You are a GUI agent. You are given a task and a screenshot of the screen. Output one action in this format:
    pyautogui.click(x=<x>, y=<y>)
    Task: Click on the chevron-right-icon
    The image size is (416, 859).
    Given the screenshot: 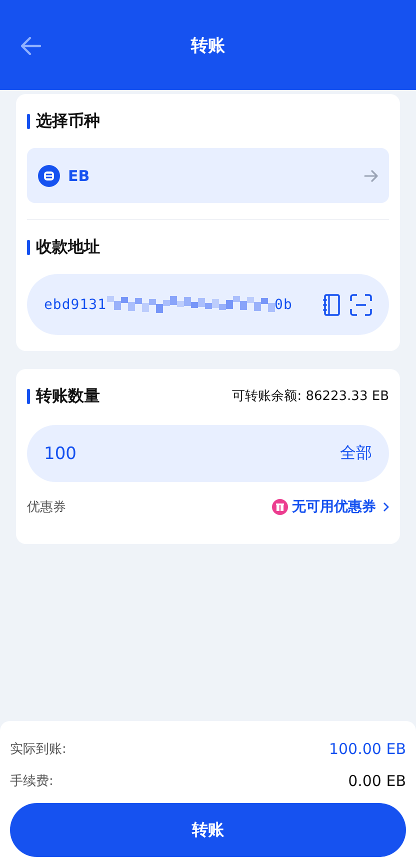 What is the action you would take?
    pyautogui.click(x=386, y=507)
    